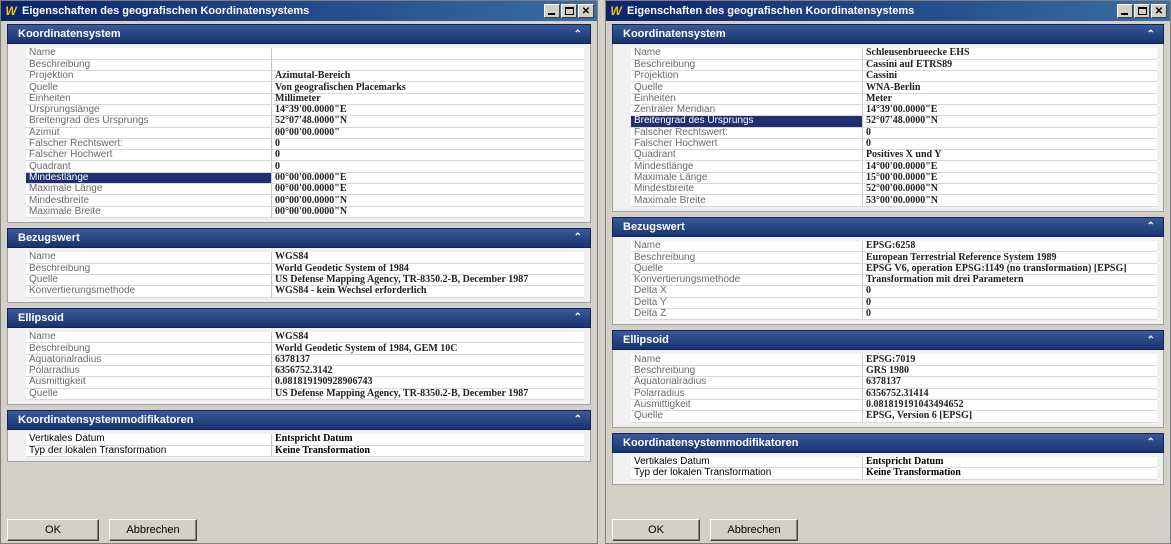  Describe the element at coordinates (1009, 200) in the screenshot. I see `property-value: 53°00'00.0000"N` at that location.